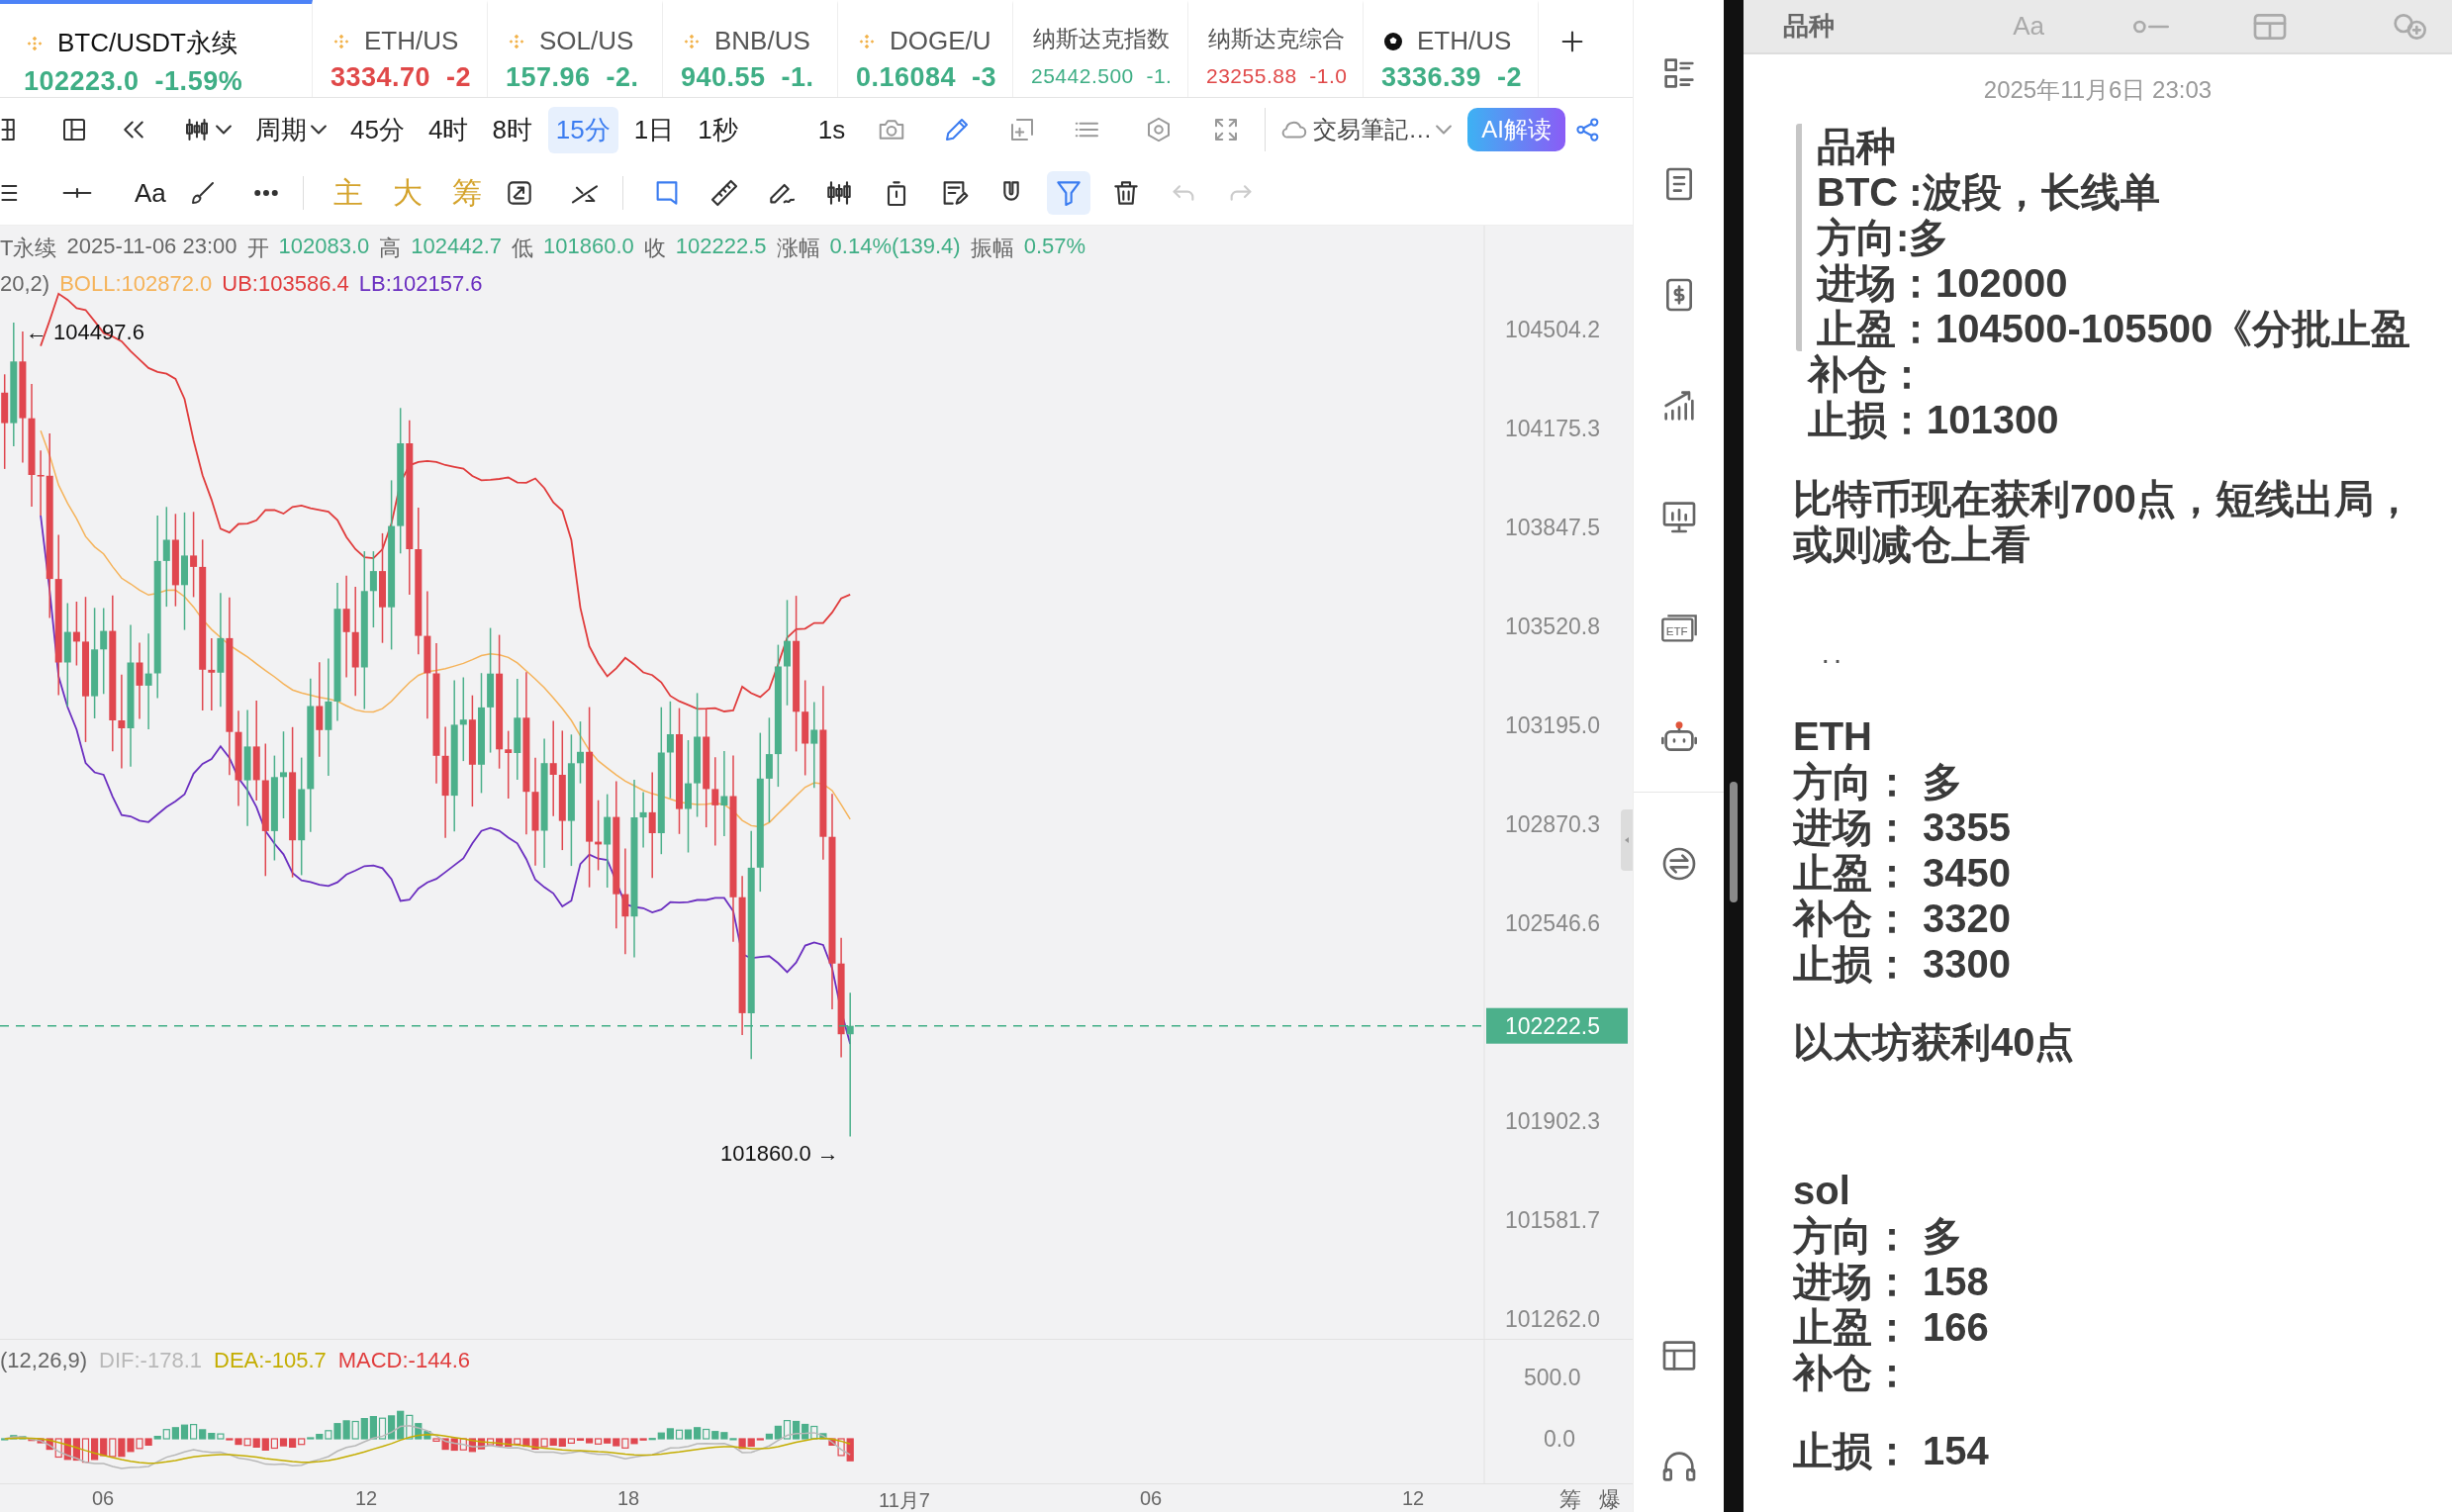 The image size is (2452, 1512). What do you see at coordinates (654, 129) in the screenshot?
I see `interval-tab: 1日` at bounding box center [654, 129].